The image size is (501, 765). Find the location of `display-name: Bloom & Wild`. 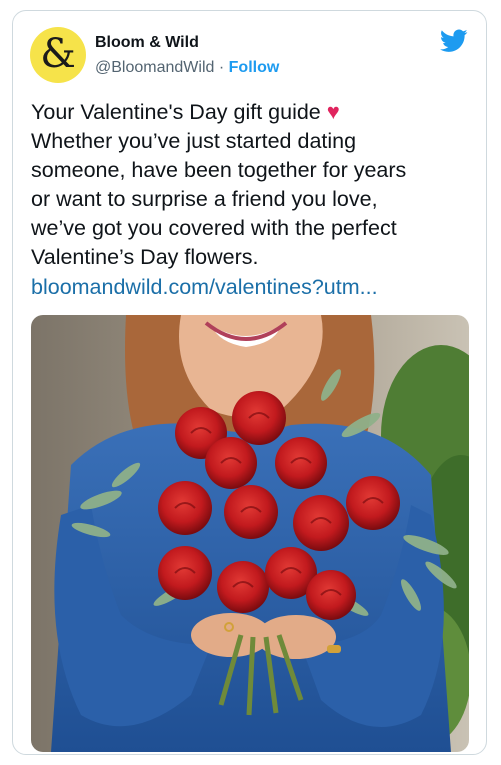

display-name: Bloom & Wild is located at coordinates (147, 43).